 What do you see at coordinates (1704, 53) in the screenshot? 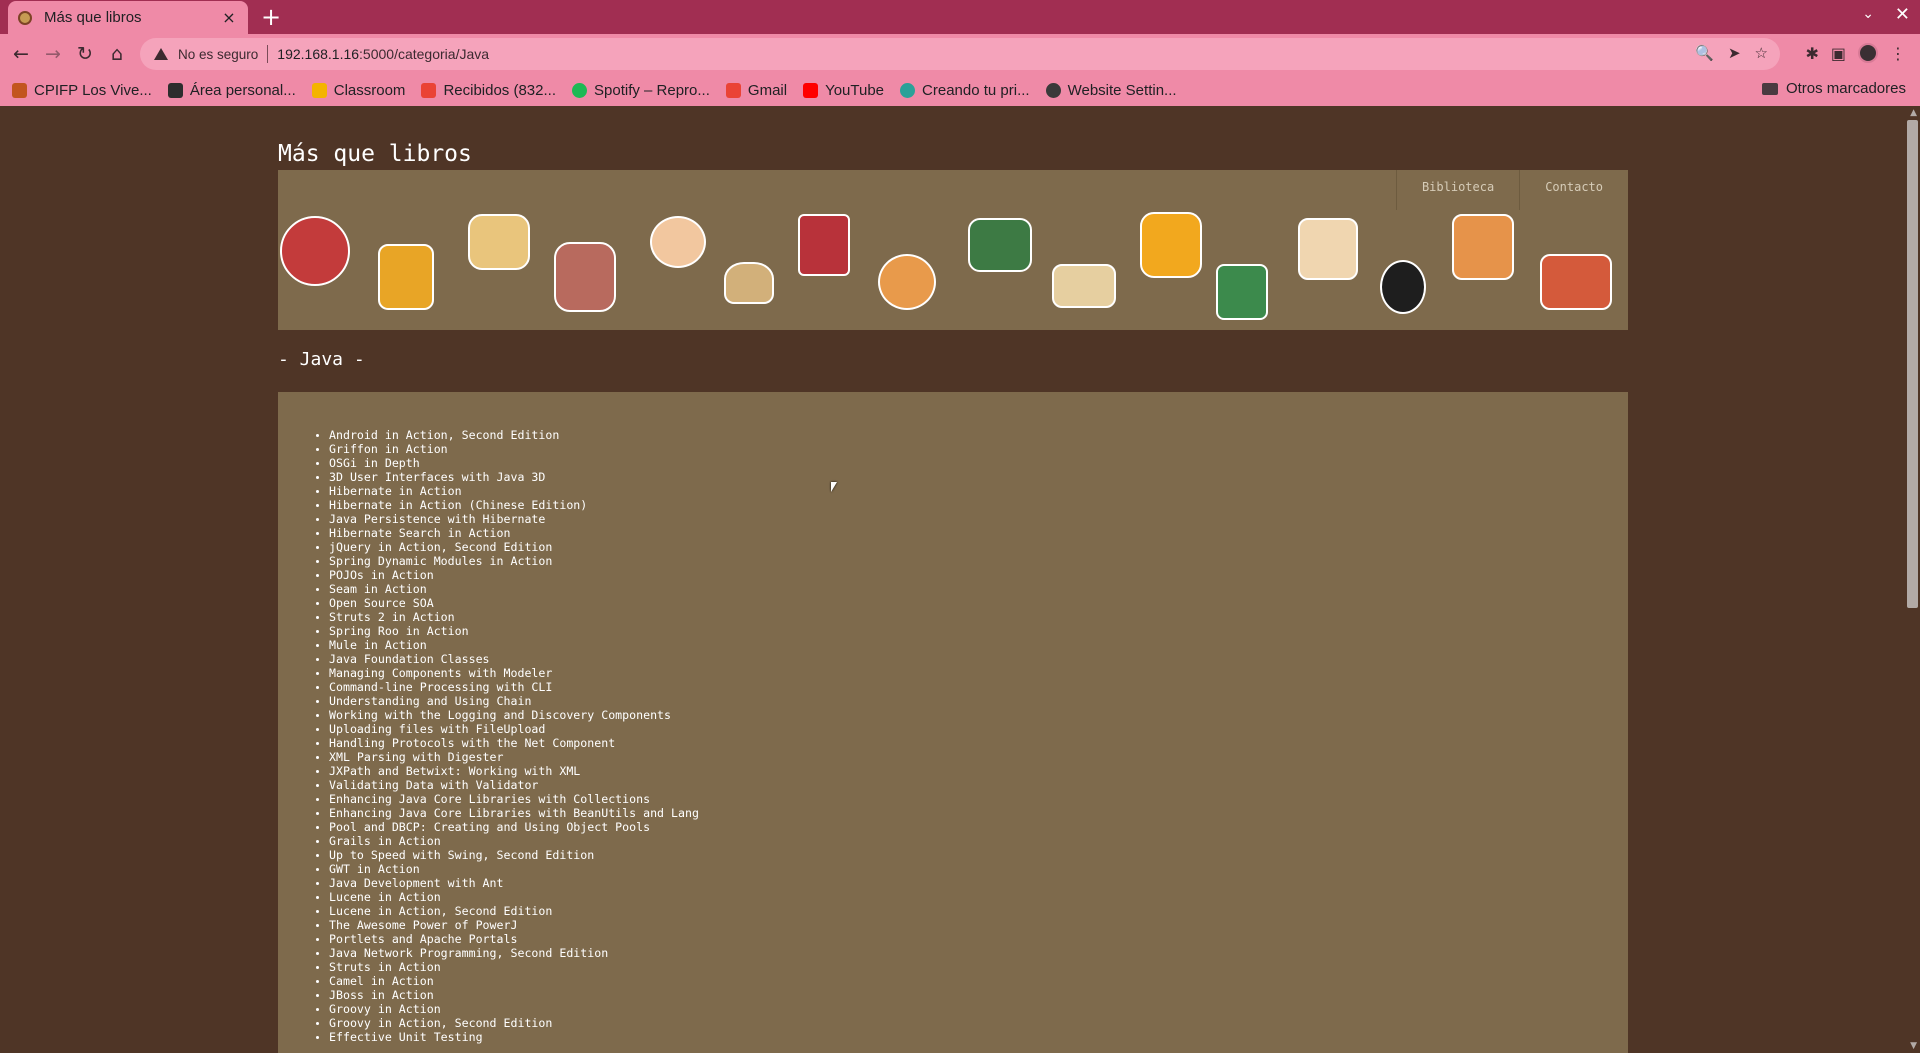
I see `zoom-icon: 🔍` at bounding box center [1704, 53].